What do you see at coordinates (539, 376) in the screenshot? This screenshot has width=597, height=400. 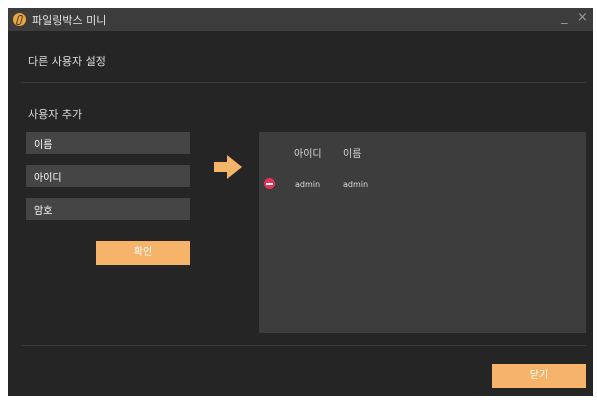 I see `close-button: 닫기` at bounding box center [539, 376].